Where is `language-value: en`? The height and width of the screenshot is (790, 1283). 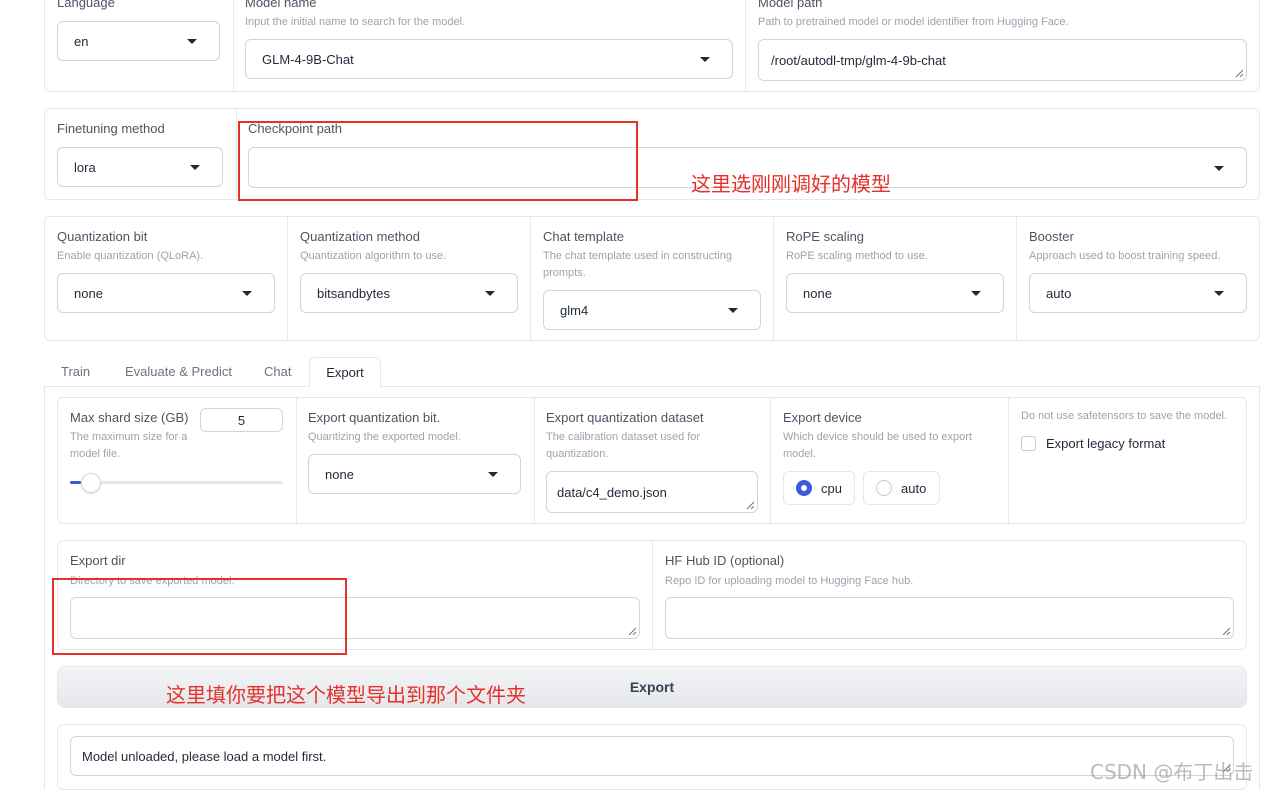
language-value: en is located at coordinates (81, 41).